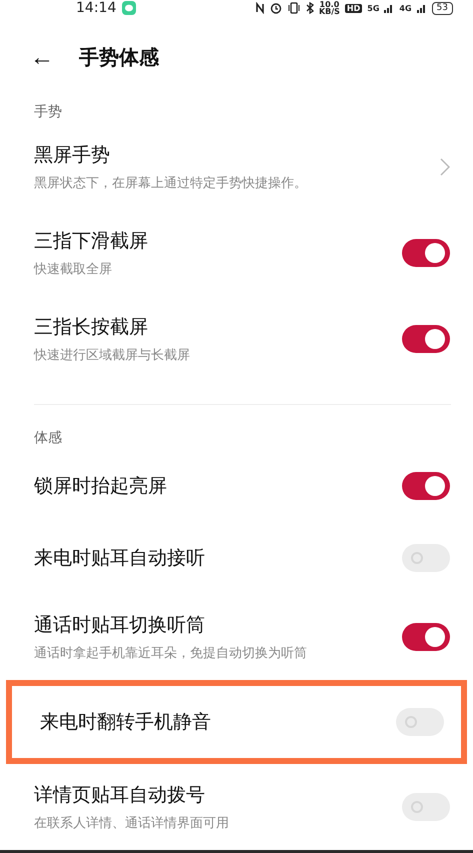  Describe the element at coordinates (405, 8) in the screenshot. I see `network-type: 4G` at that location.